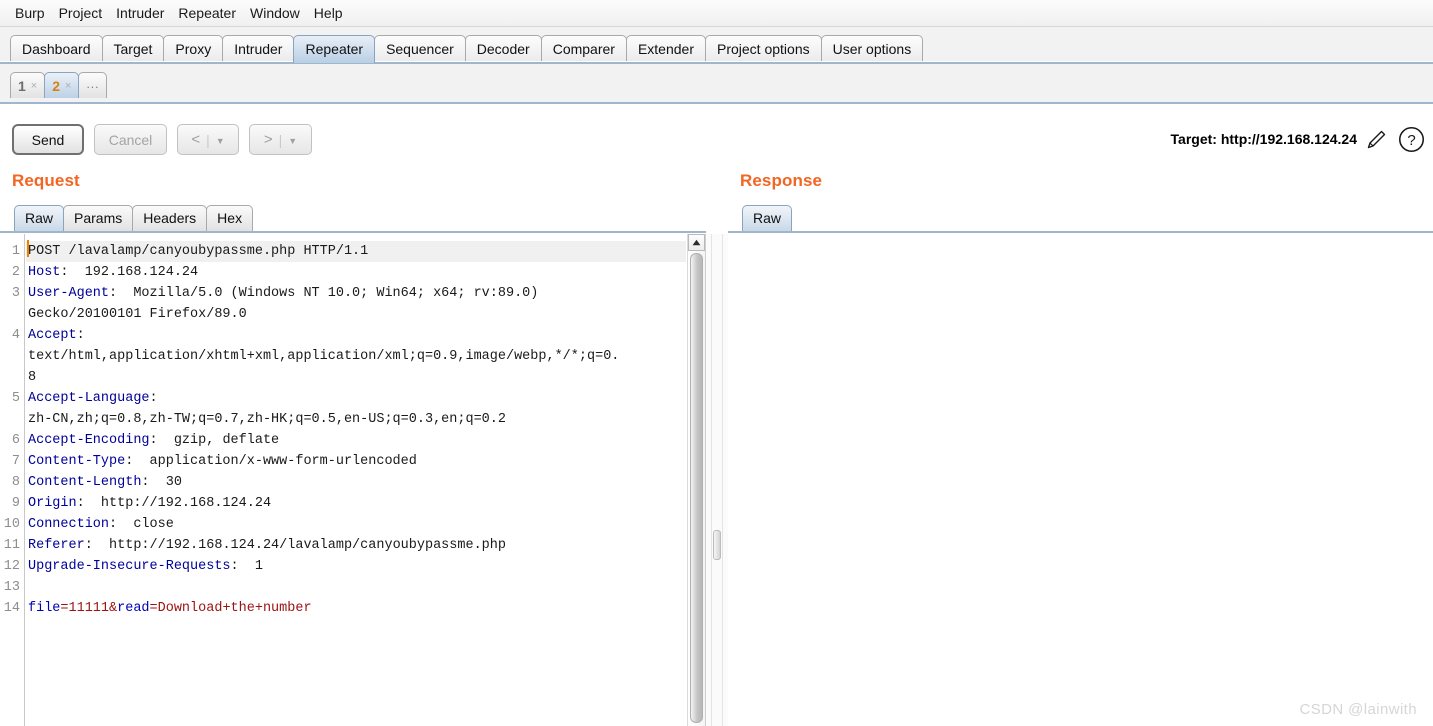  I want to click on request-line, so click(356, 587).